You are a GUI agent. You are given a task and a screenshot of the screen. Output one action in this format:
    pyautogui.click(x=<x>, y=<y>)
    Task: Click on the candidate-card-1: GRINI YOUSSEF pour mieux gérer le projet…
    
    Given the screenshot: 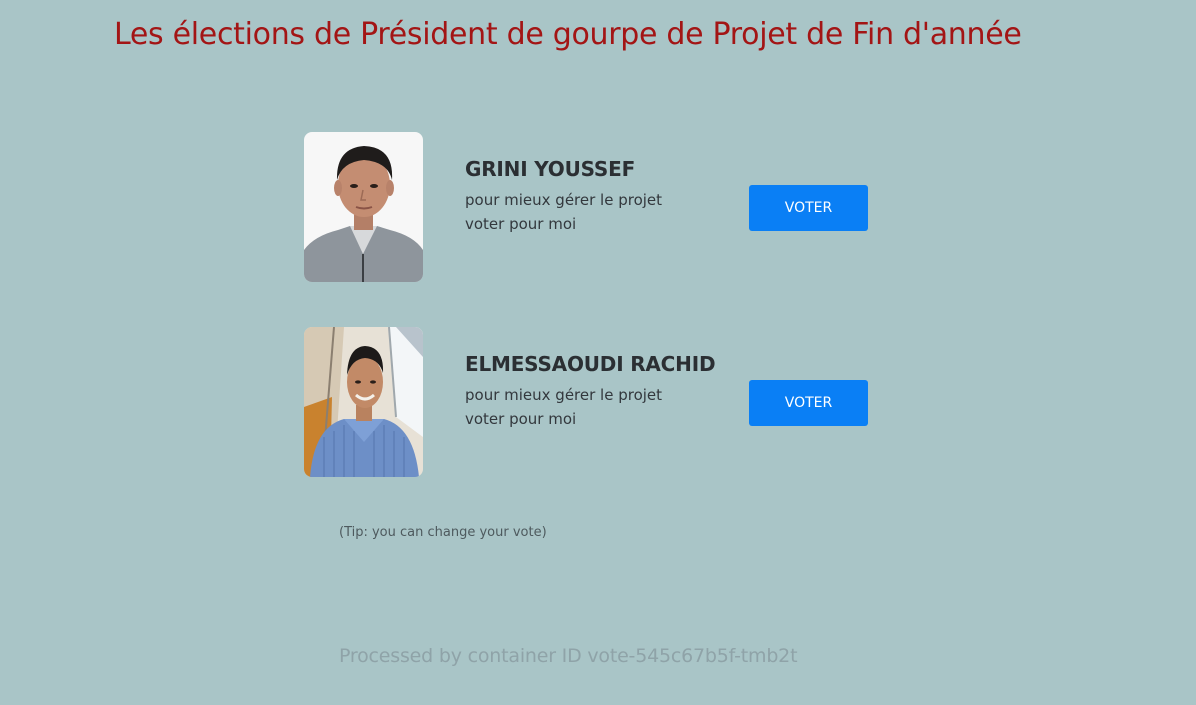 What is the action you would take?
    pyautogui.click(x=594, y=207)
    